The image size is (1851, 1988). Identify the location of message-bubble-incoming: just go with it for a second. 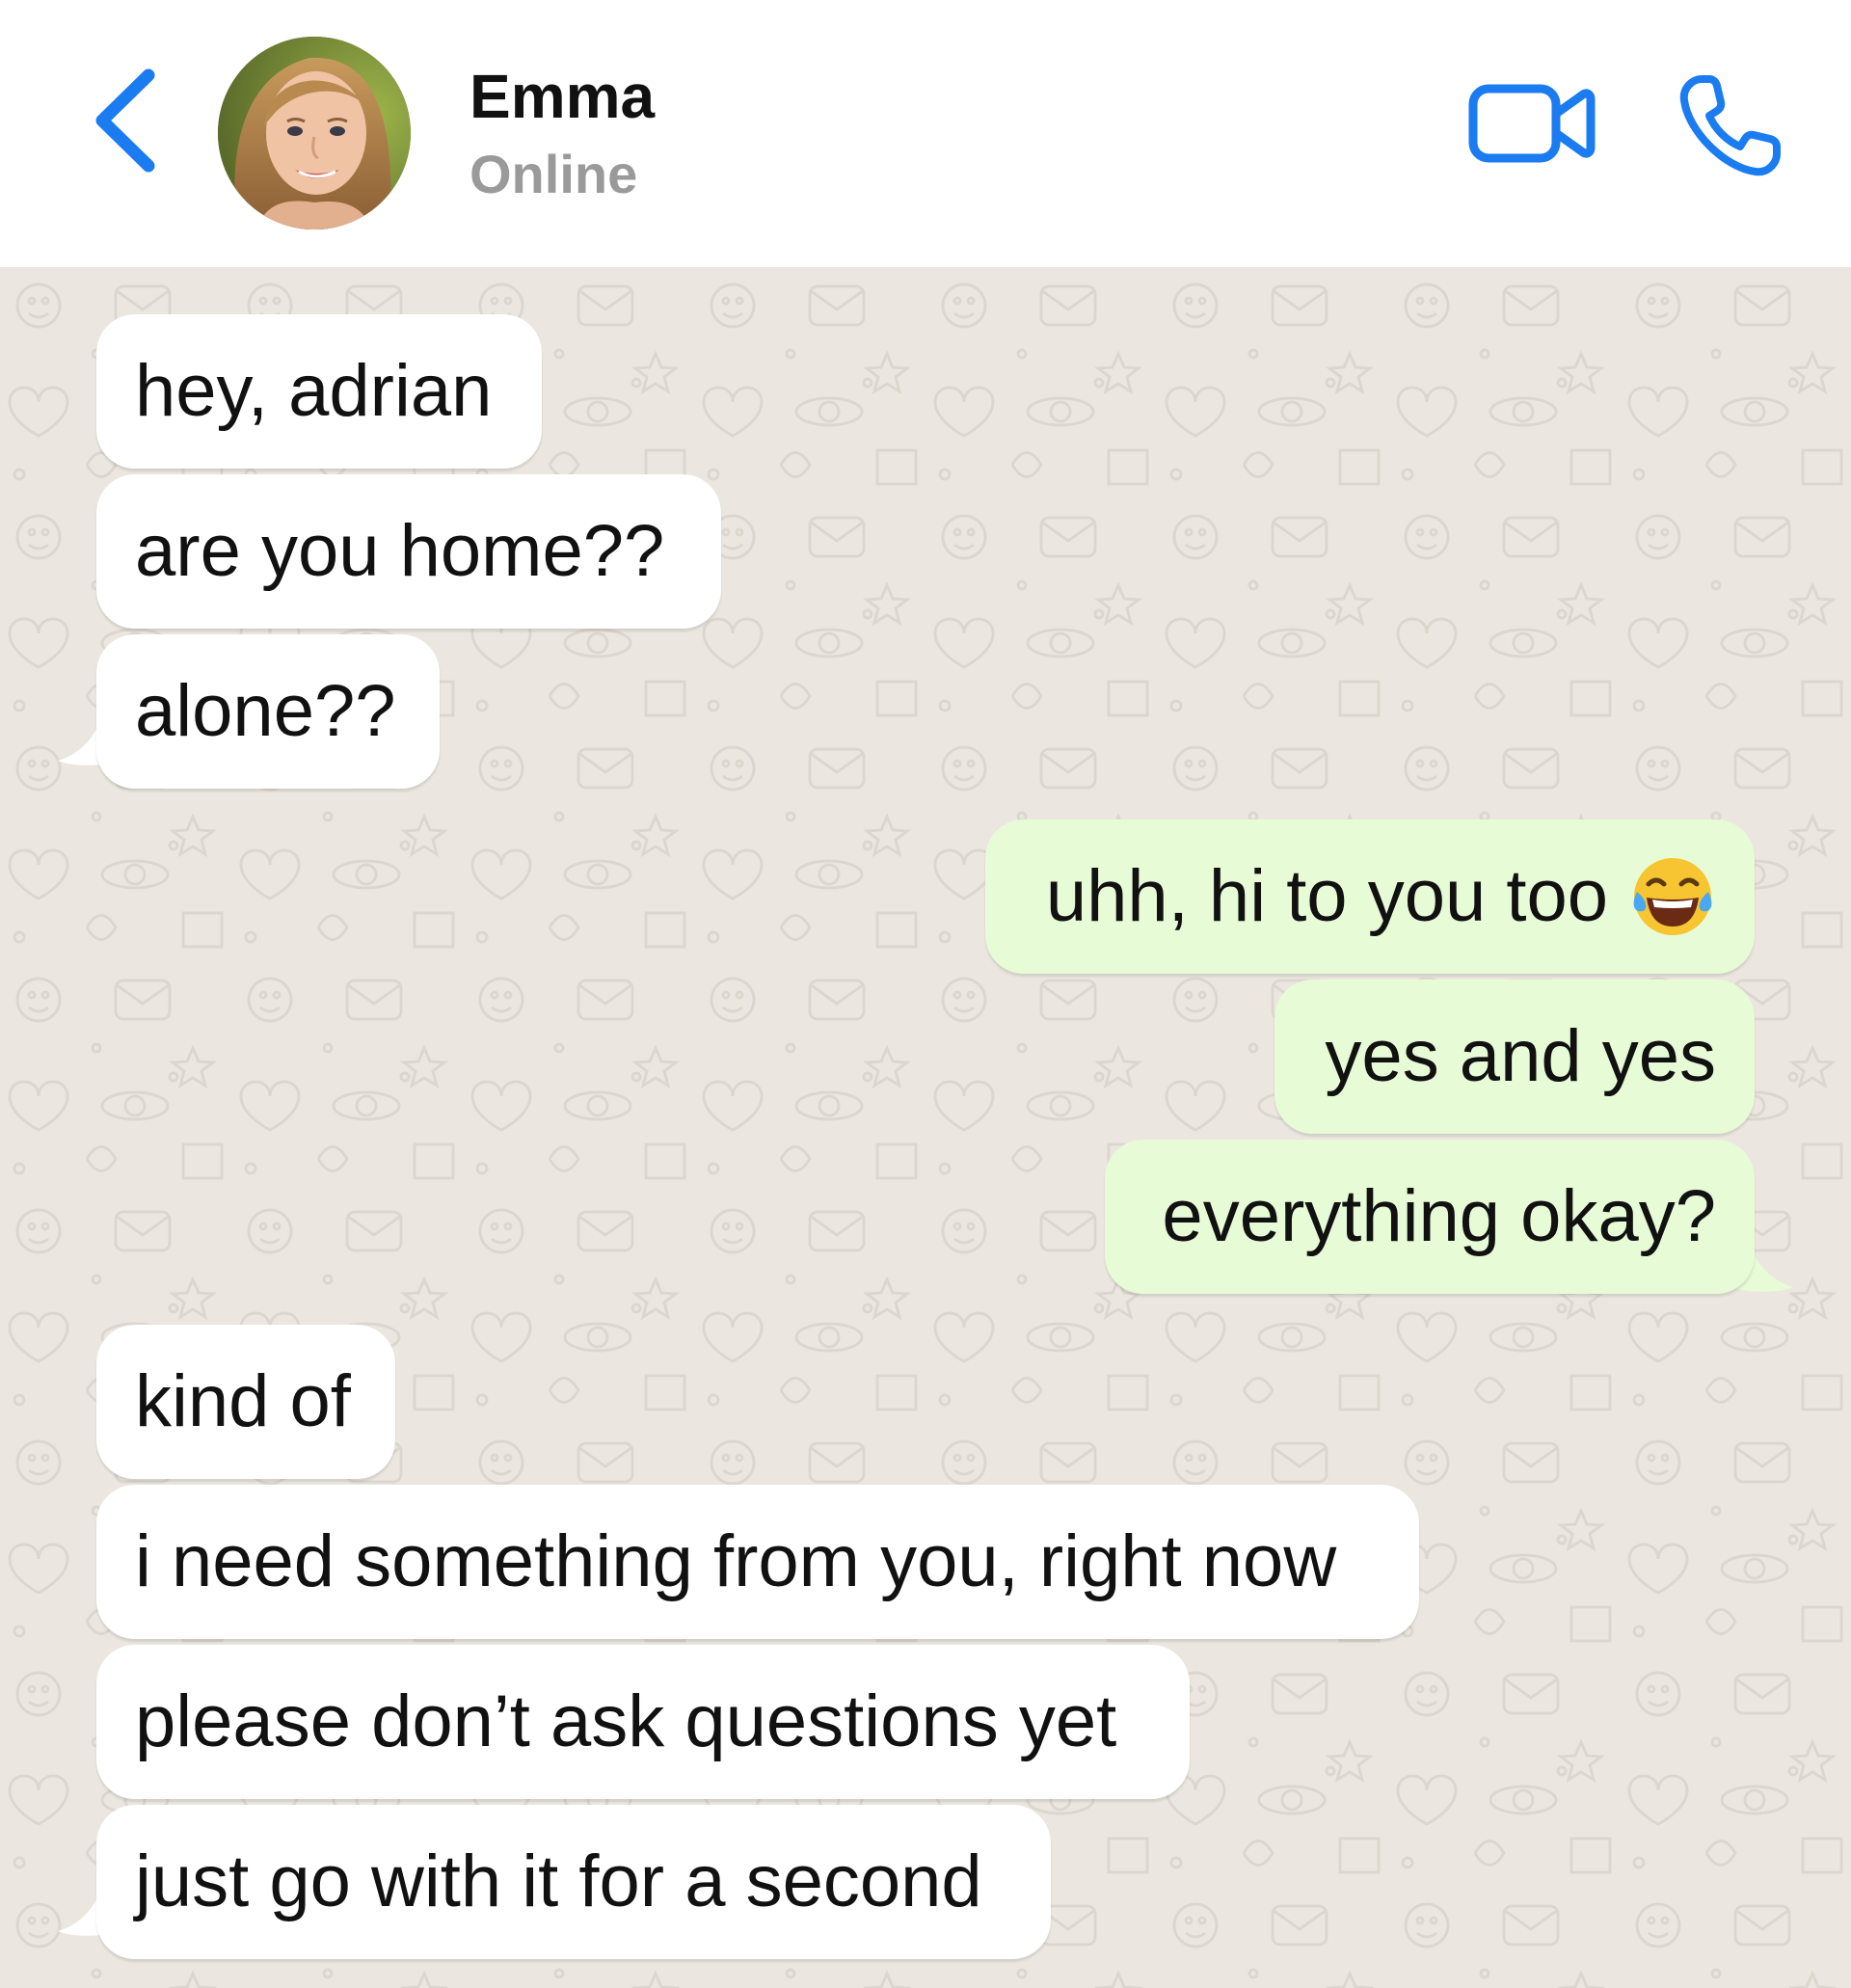
(573, 1882).